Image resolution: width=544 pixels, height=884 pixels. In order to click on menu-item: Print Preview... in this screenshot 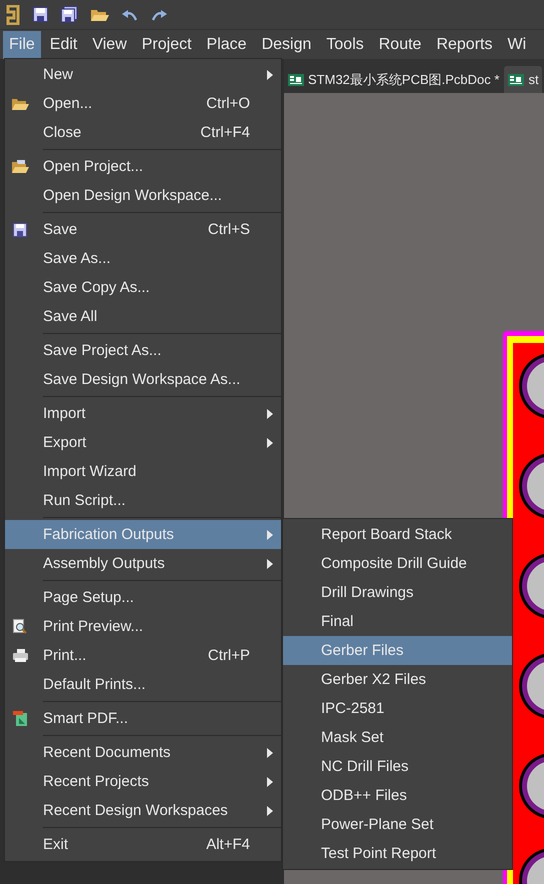, I will do `click(143, 626)`.